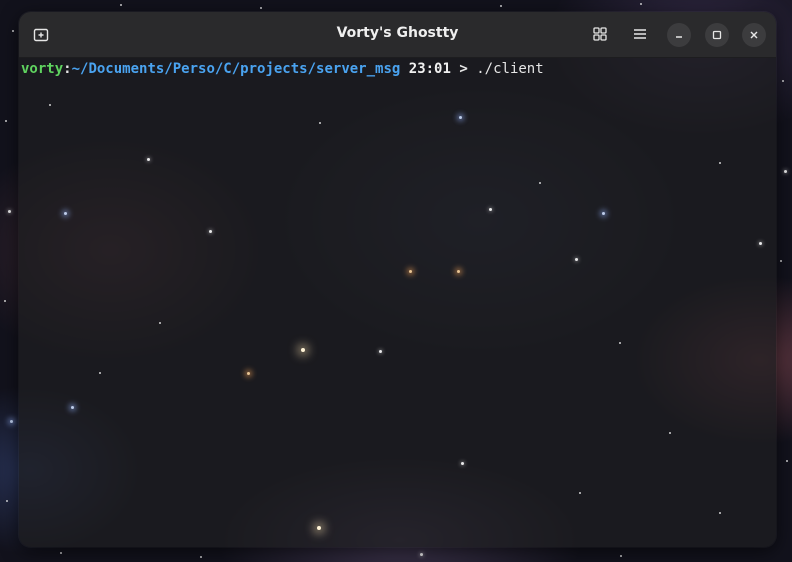  Describe the element at coordinates (429, 69) in the screenshot. I see `prompt-time: 23:01` at that location.